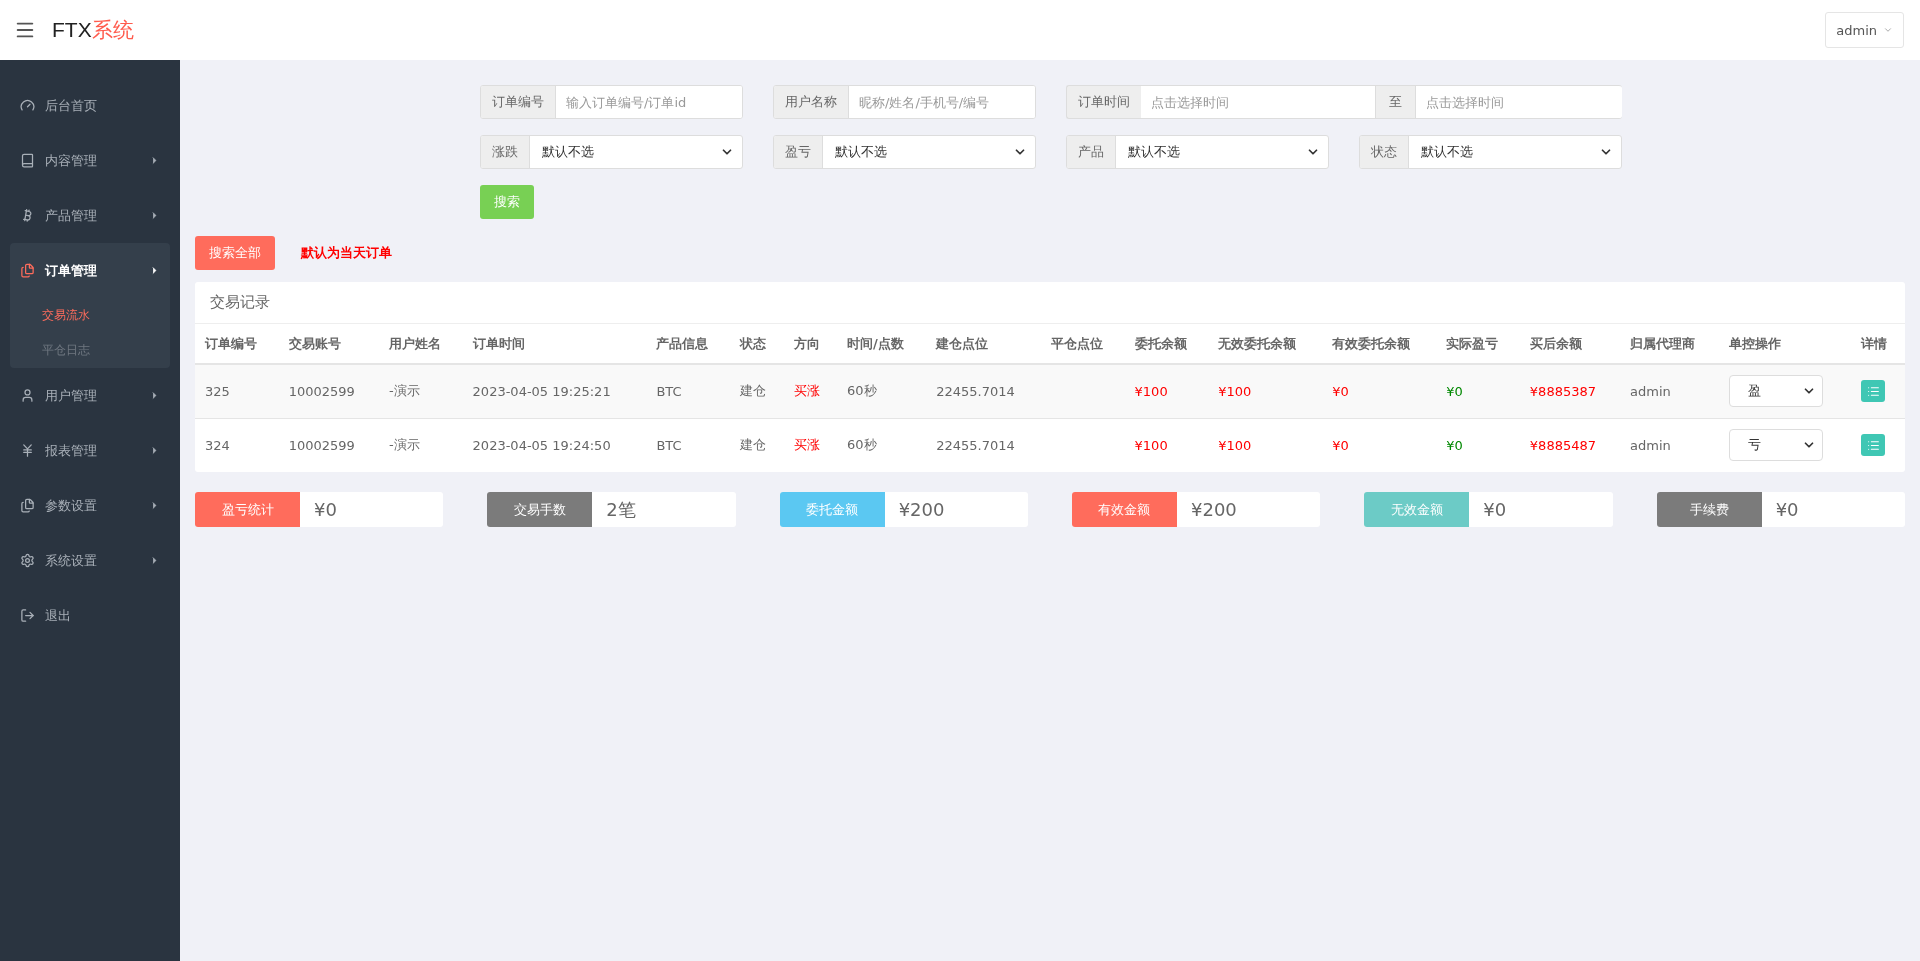  What do you see at coordinates (237, 445) in the screenshot?
I see `table-cell: 324` at bounding box center [237, 445].